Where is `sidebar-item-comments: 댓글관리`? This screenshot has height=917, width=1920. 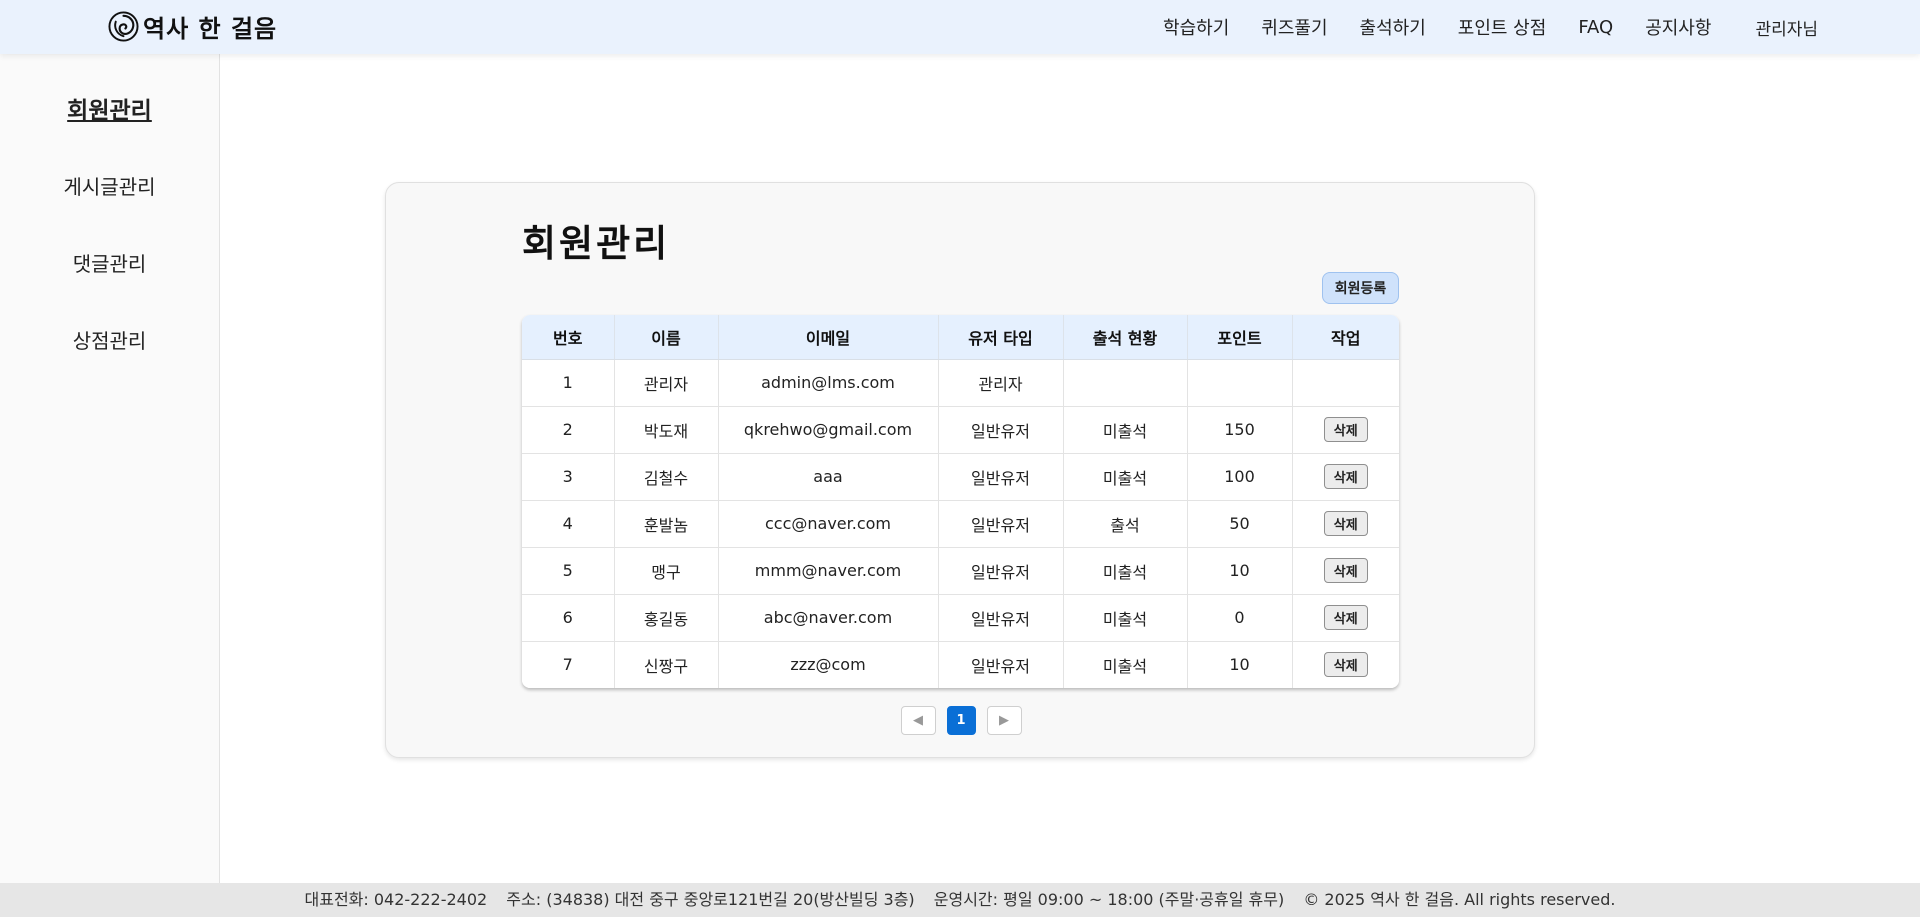
sidebar-item-comments: 댓글관리 is located at coordinates (109, 262).